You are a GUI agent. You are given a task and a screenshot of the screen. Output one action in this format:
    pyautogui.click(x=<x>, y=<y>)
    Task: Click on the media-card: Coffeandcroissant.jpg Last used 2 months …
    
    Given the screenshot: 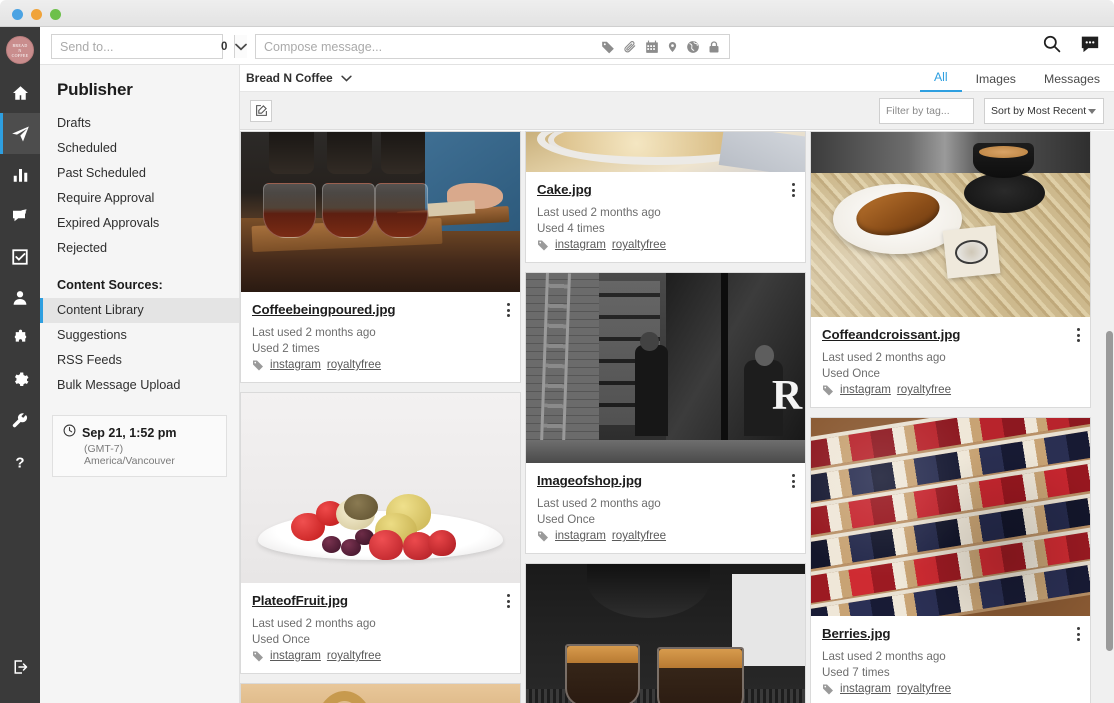 What is the action you would take?
    pyautogui.click(x=950, y=269)
    